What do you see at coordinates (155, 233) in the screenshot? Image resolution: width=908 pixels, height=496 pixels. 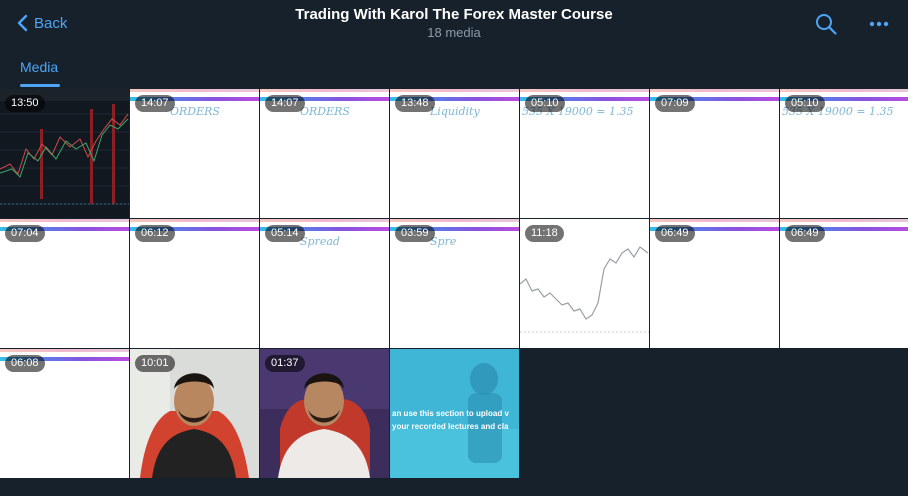 I see `duration-badge: 06:12` at bounding box center [155, 233].